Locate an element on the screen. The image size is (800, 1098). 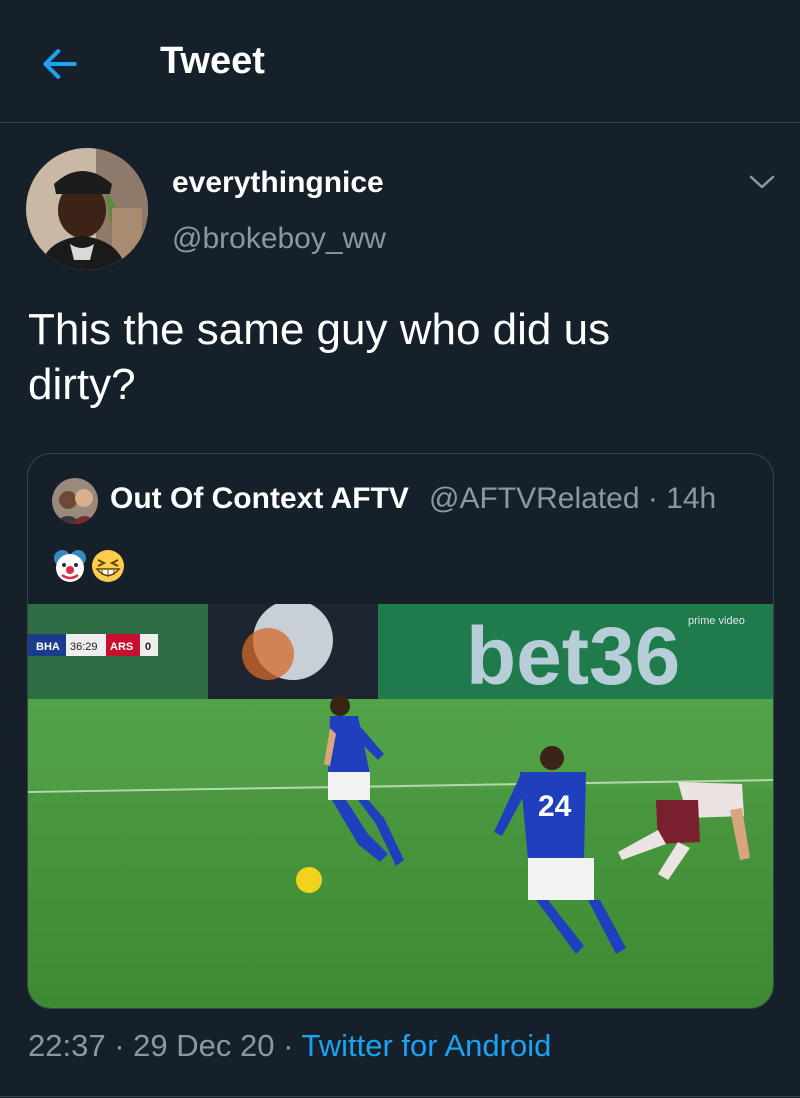
quoted-handle-time: @AFTVRelated · 14h is located at coordinates (573, 498).